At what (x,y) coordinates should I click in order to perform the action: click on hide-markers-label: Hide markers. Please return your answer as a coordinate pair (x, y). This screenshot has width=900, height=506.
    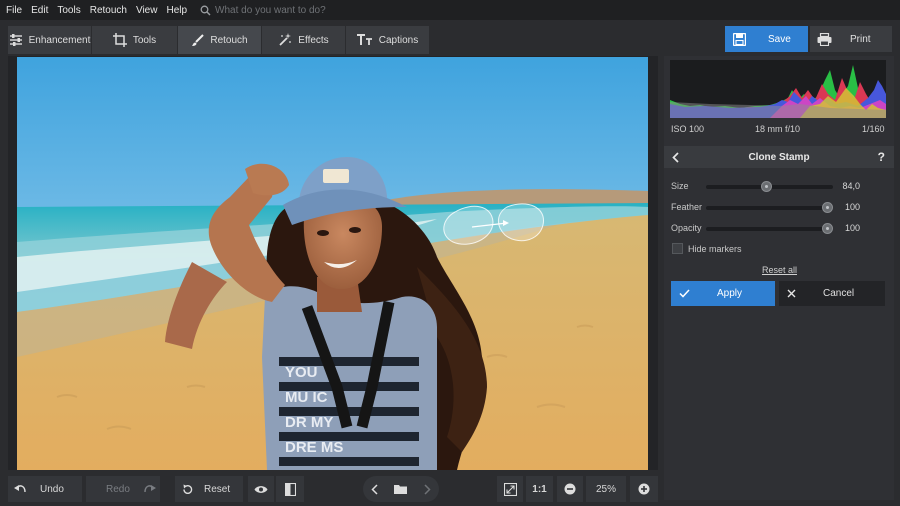
    Looking at the image, I should click on (715, 249).